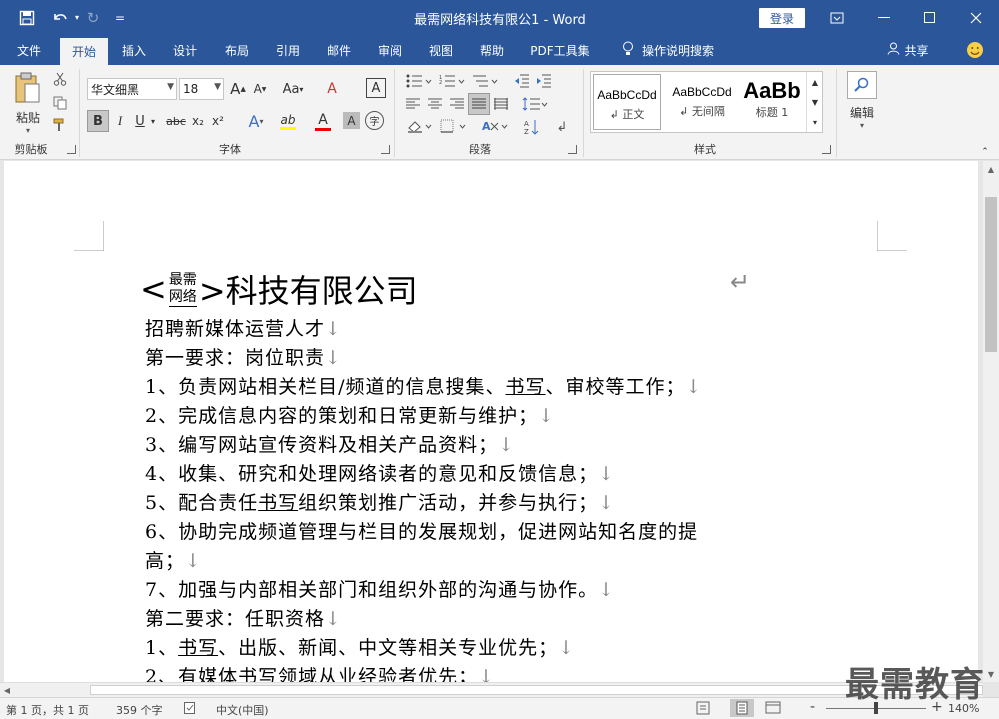  I want to click on tab-file: 文件, so click(29, 50).